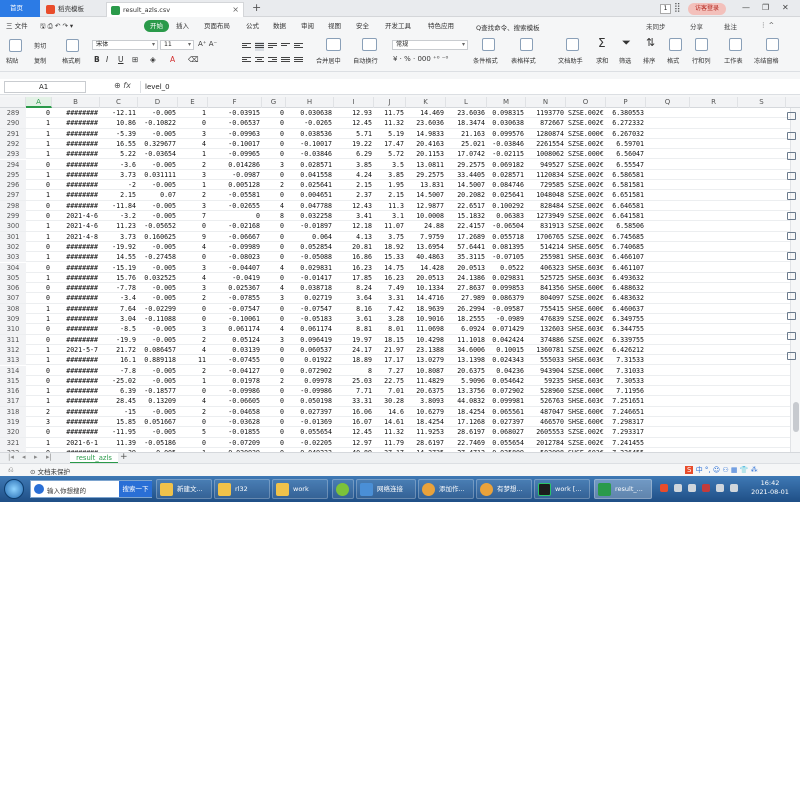  Describe the element at coordinates (354, 195) in the screenshot. I see `table-cell: 2.37` at that location.